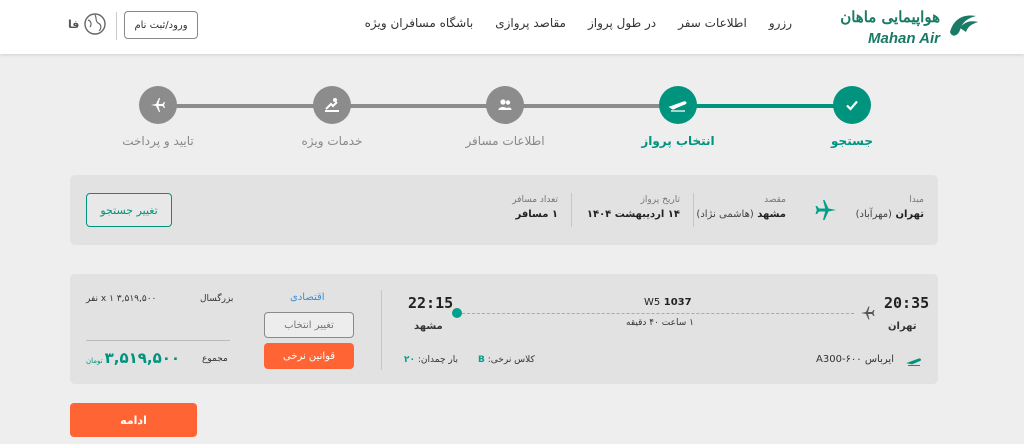 The image size is (1024, 444). Describe the element at coordinates (505, 141) in the screenshot. I see `step-label: اطلاعات مسافر` at that location.